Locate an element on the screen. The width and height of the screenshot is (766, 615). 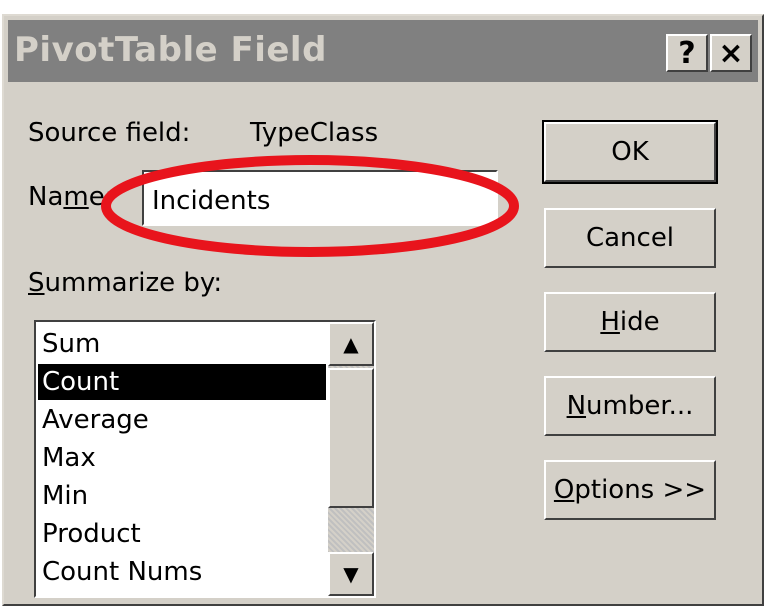
question-mark-icon: ? is located at coordinates (687, 53).